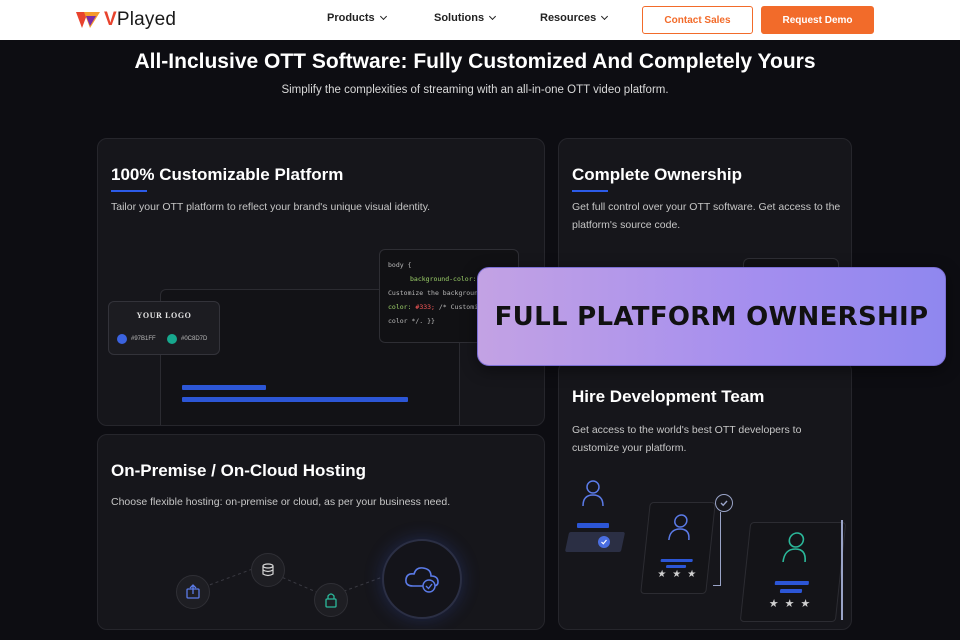 The image size is (960, 640). I want to click on color-swatch-green: #0C8D7D, so click(187, 339).